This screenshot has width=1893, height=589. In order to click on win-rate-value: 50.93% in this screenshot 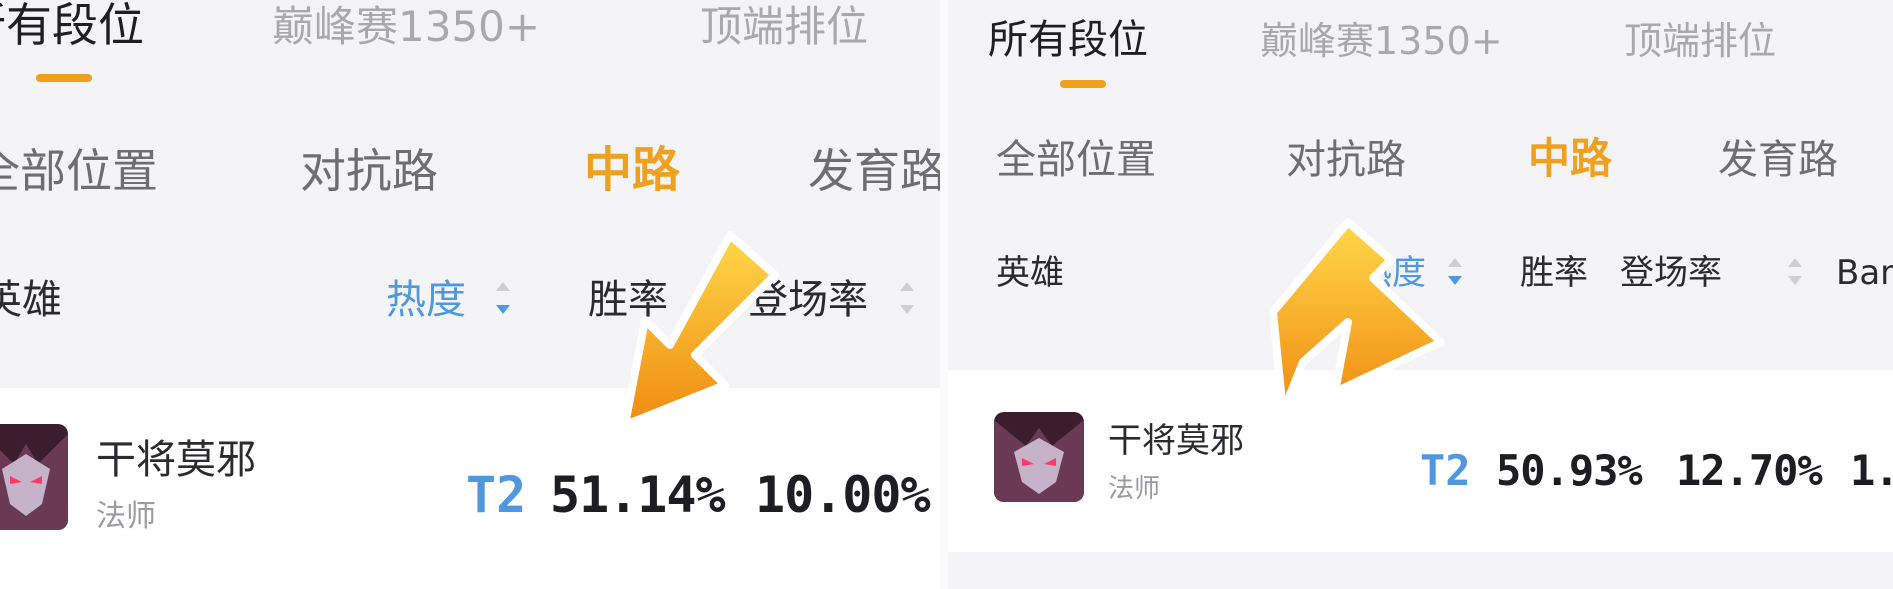, I will do `click(1569, 470)`.